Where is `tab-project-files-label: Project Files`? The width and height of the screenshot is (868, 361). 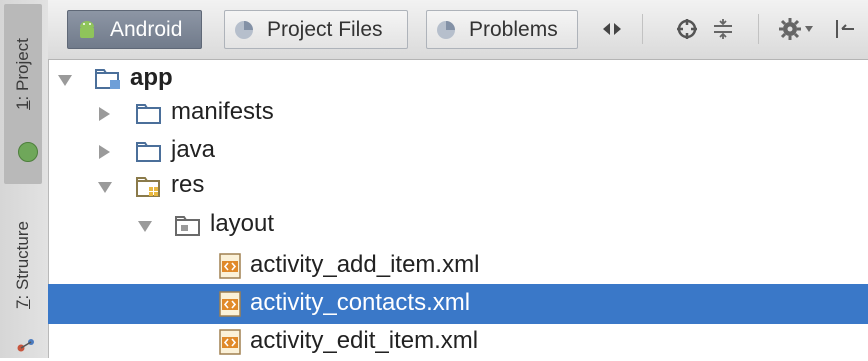 tab-project-files-label: Project Files is located at coordinates (325, 29).